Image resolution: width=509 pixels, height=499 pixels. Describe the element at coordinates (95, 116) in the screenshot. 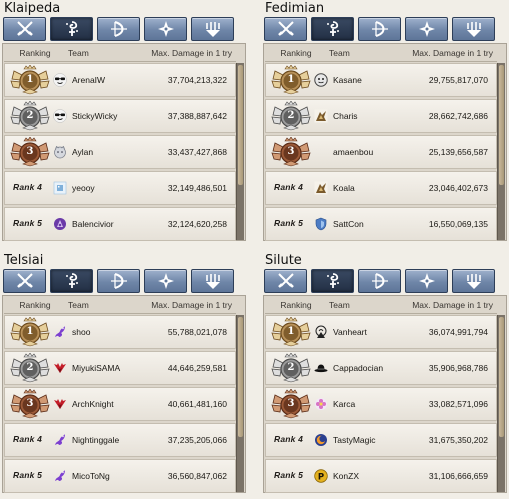

I see `team-name: StickyWicky` at that location.